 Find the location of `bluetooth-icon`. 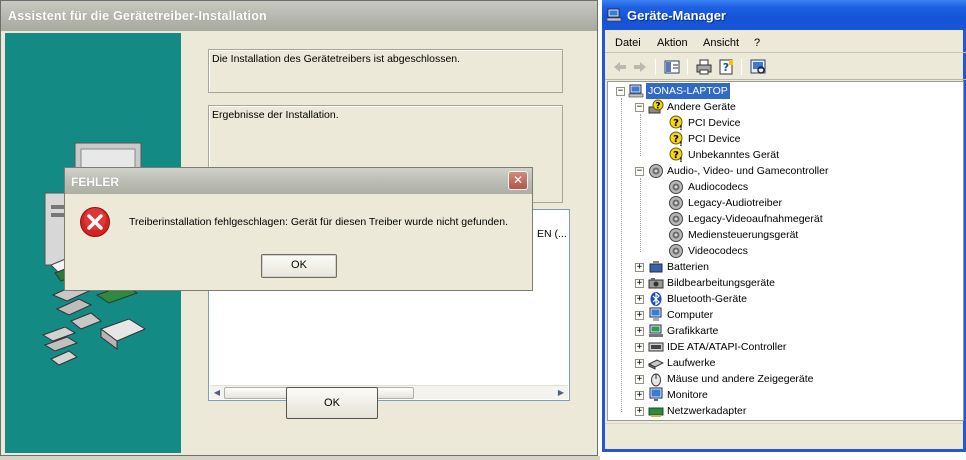

bluetooth-icon is located at coordinates (656, 299).